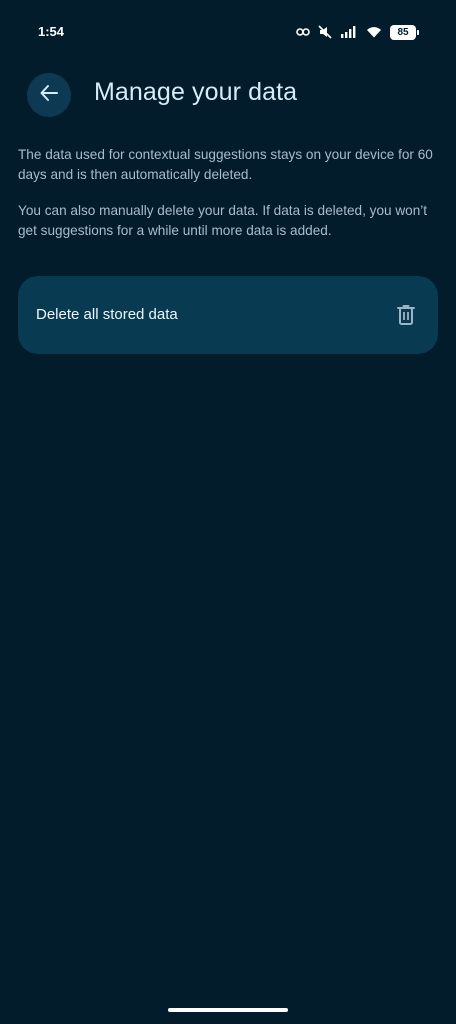 The image size is (456, 1024). I want to click on status-bar: 1:54 85, so click(228, 32).